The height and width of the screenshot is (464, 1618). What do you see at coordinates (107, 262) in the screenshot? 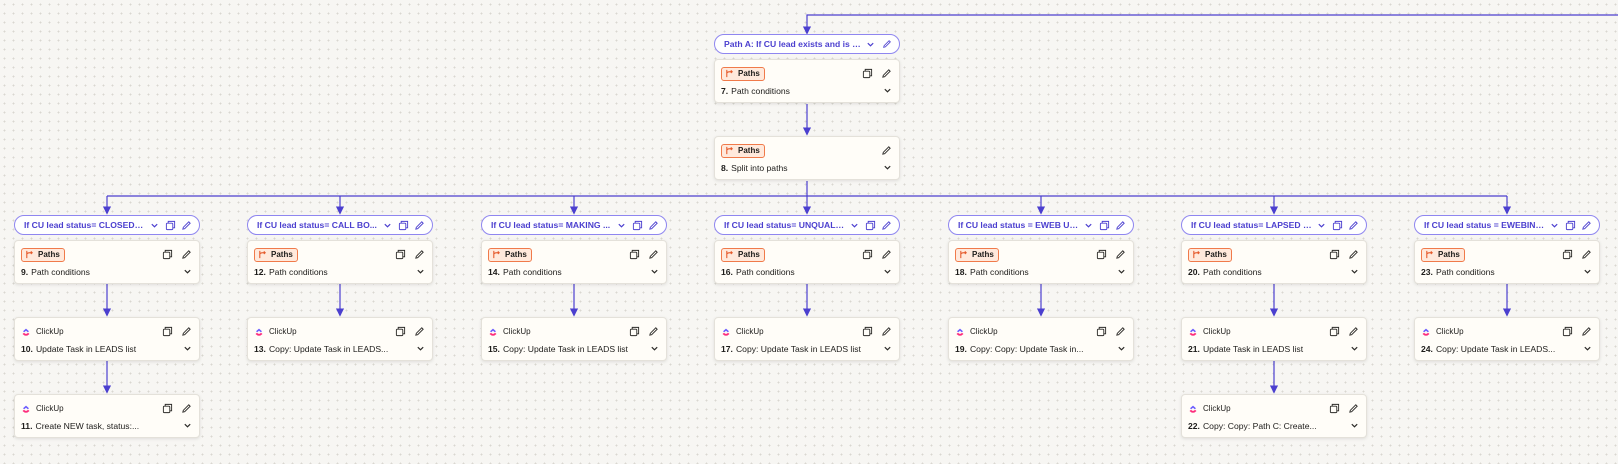
I see `step-card-9: Paths 9. Path conditions` at bounding box center [107, 262].